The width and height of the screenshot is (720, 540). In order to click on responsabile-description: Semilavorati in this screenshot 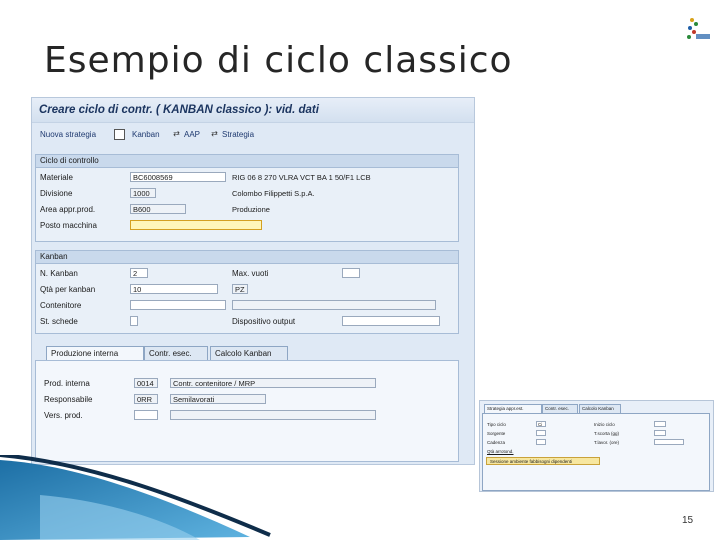, I will do `click(218, 399)`.